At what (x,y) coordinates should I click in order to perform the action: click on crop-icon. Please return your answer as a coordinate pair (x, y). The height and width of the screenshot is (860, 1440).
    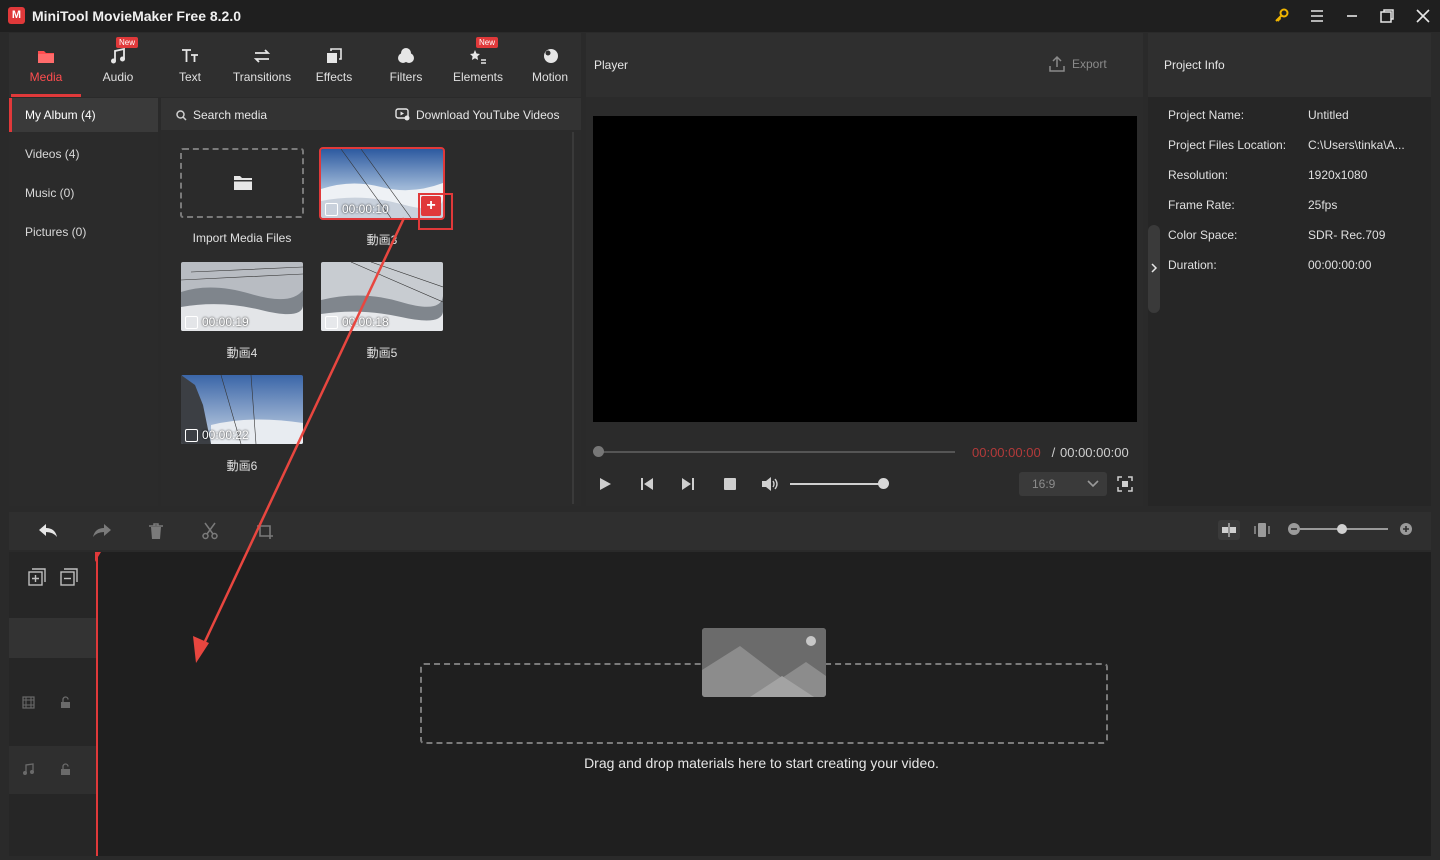
    Looking at the image, I should click on (265, 531).